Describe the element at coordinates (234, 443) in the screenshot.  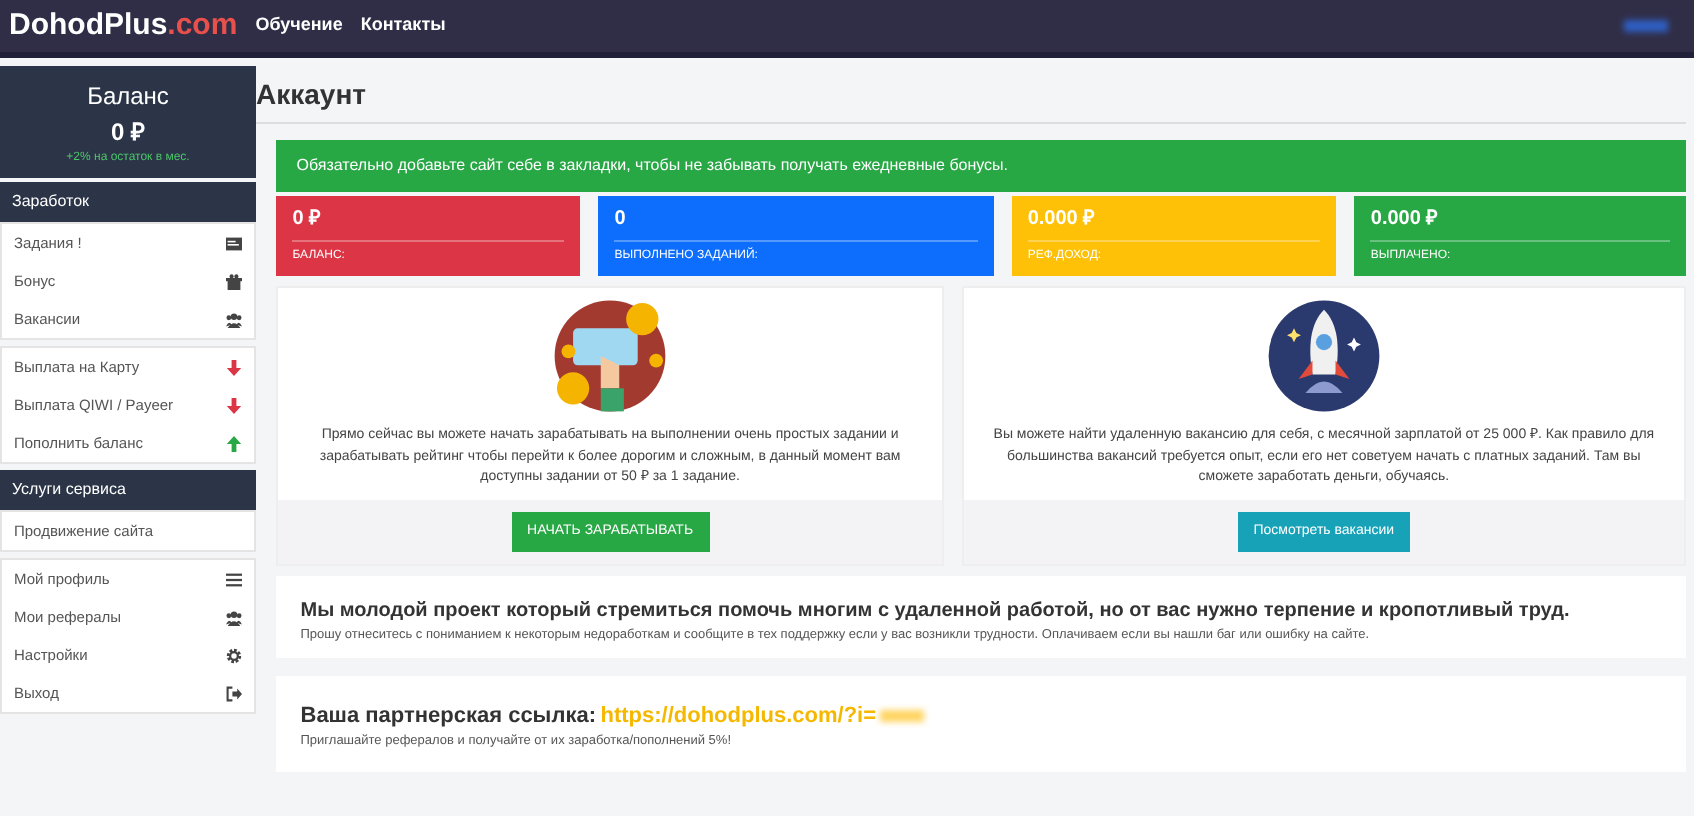
I see `up-arrow-icon` at that location.